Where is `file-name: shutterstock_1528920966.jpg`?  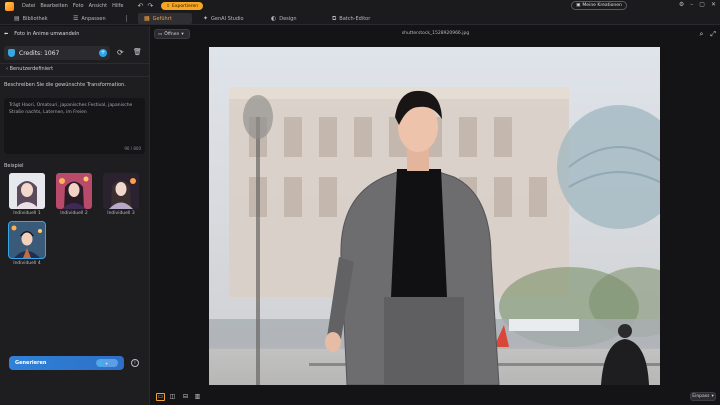
file-name: shutterstock_1528920966.jpg is located at coordinates (435, 33).